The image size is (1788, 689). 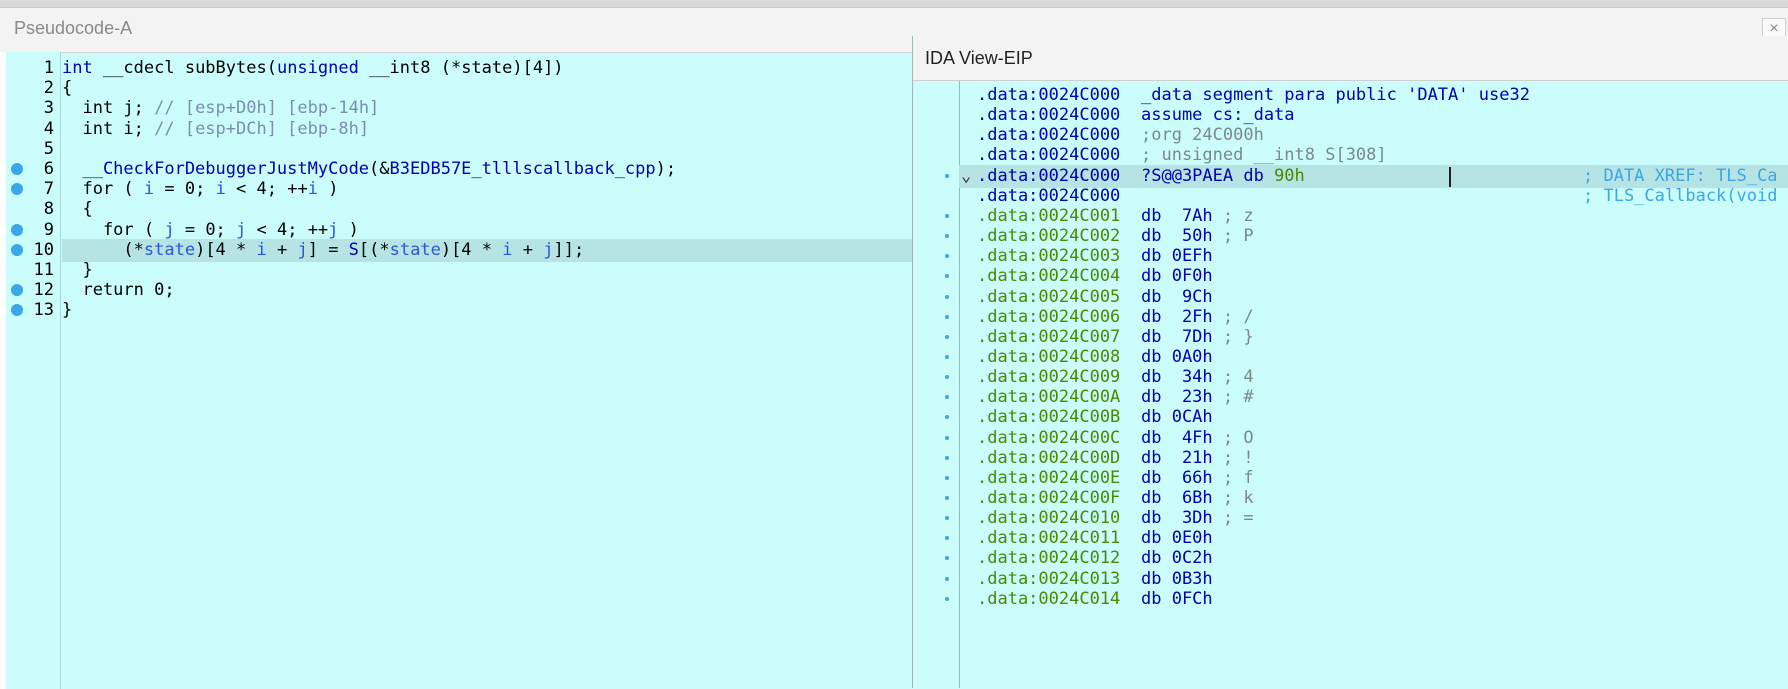 I want to click on instruction-token: ; z, so click(x=1238, y=215).